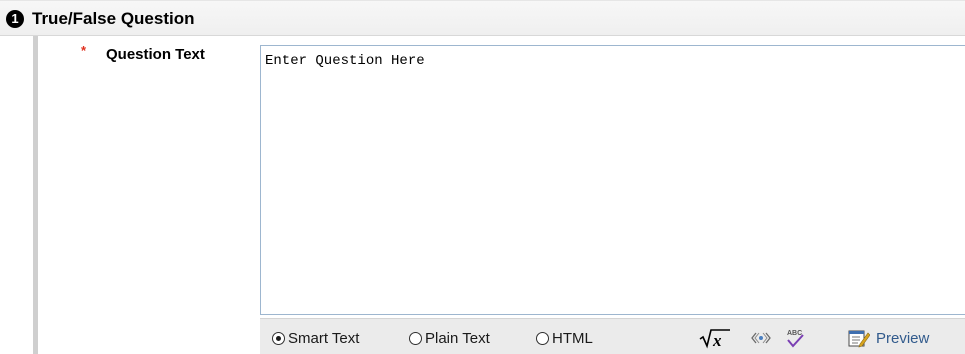  I want to click on spell-check-icon: ABC, so click(795, 338).